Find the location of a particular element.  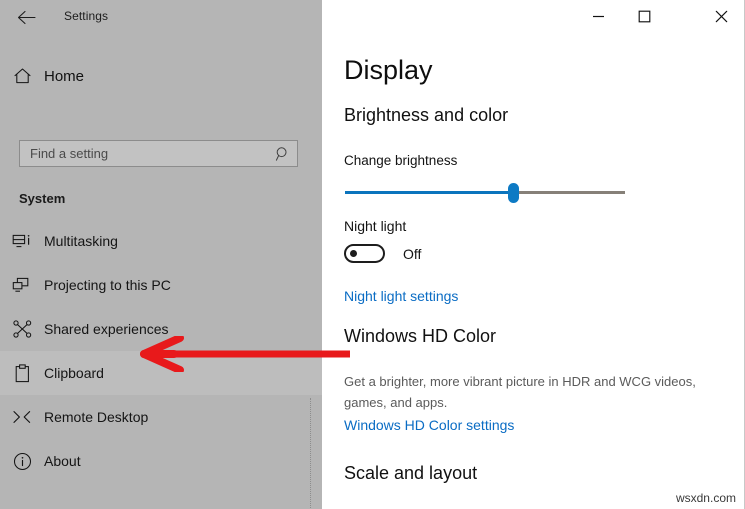

sidebar-item-label: About is located at coordinates (62, 461).